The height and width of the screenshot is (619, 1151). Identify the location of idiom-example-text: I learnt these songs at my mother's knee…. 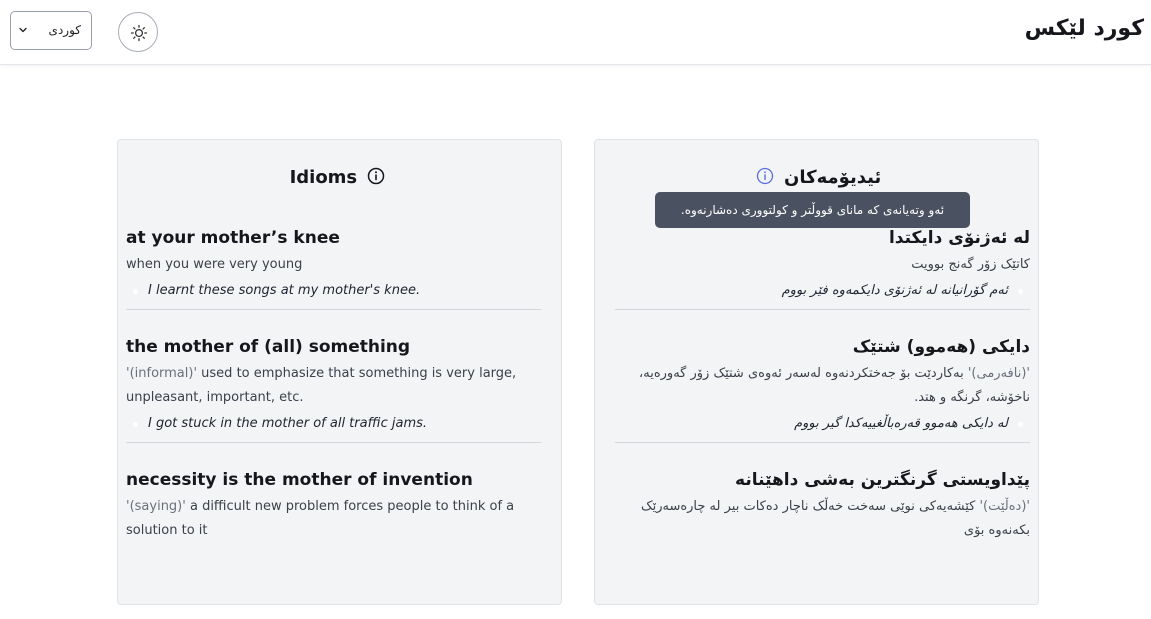
(284, 290).